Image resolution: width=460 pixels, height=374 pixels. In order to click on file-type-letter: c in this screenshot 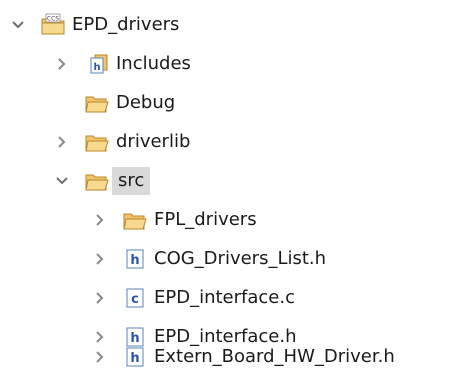, I will do `click(135, 299)`.